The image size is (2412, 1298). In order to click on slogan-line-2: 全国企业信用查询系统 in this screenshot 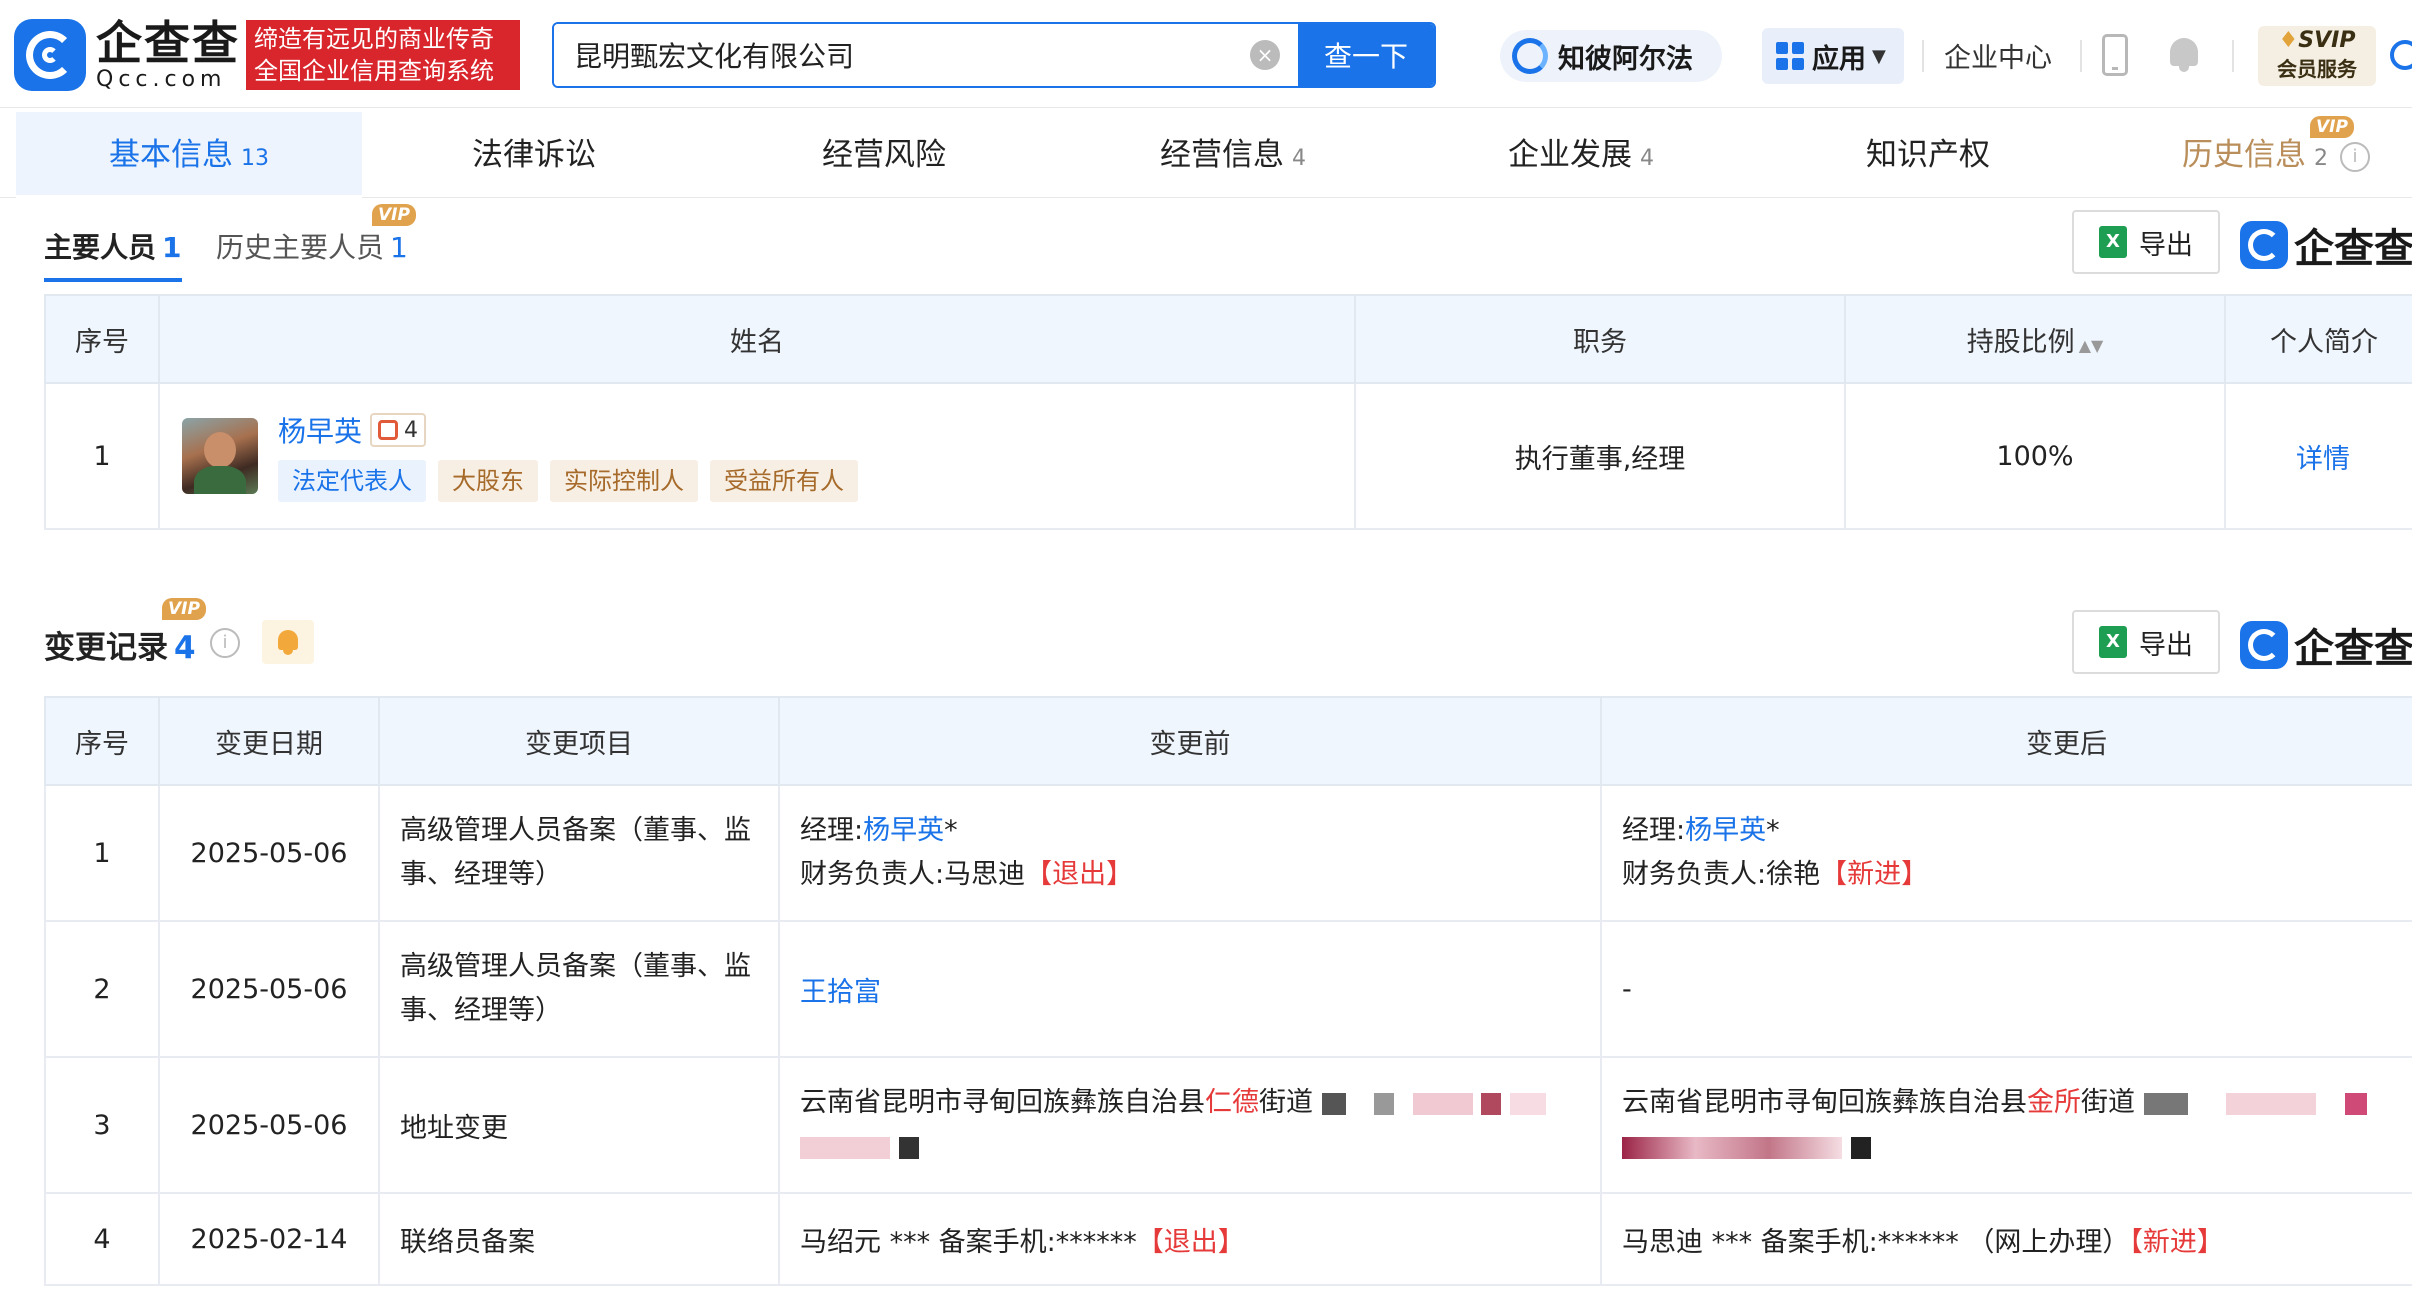, I will do `click(374, 71)`.